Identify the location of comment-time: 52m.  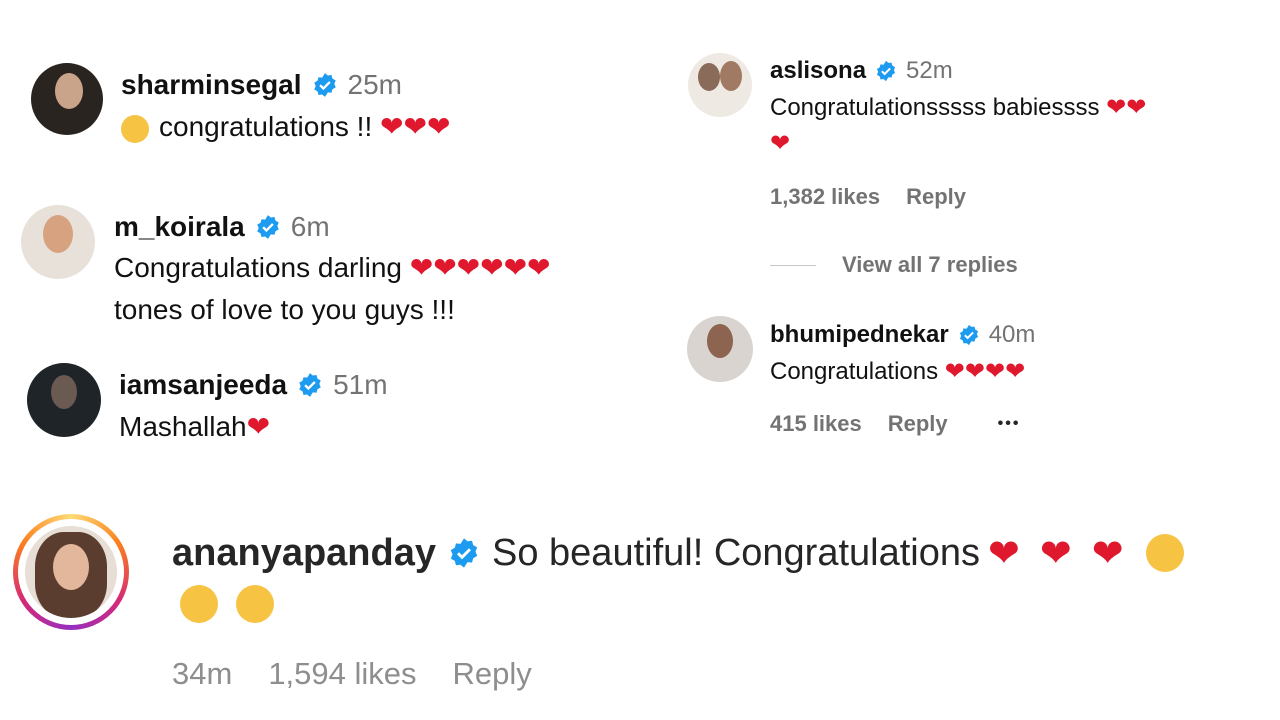
(929, 70).